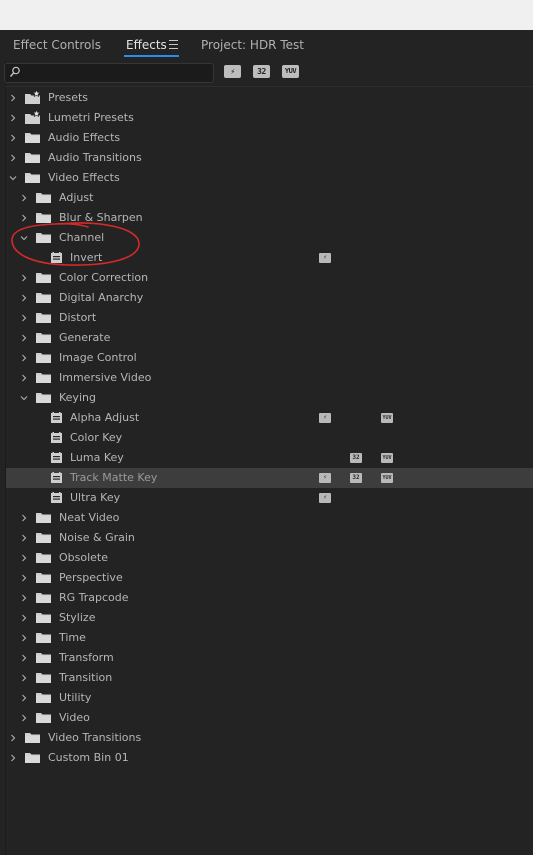 This screenshot has width=533, height=855. Describe the element at coordinates (269, 518) in the screenshot. I see `folder-item-neat-video: Neat Video` at that location.